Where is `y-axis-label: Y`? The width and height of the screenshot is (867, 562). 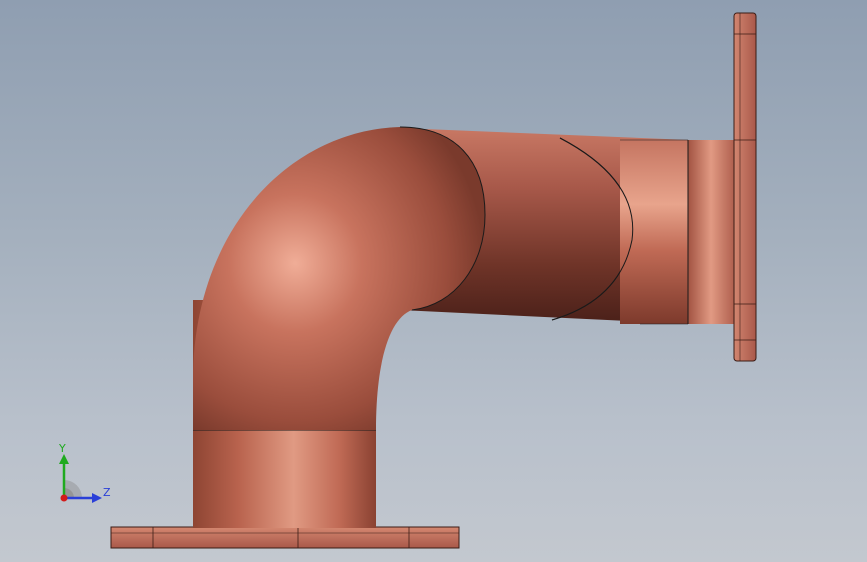 y-axis-label: Y is located at coordinates (62, 448).